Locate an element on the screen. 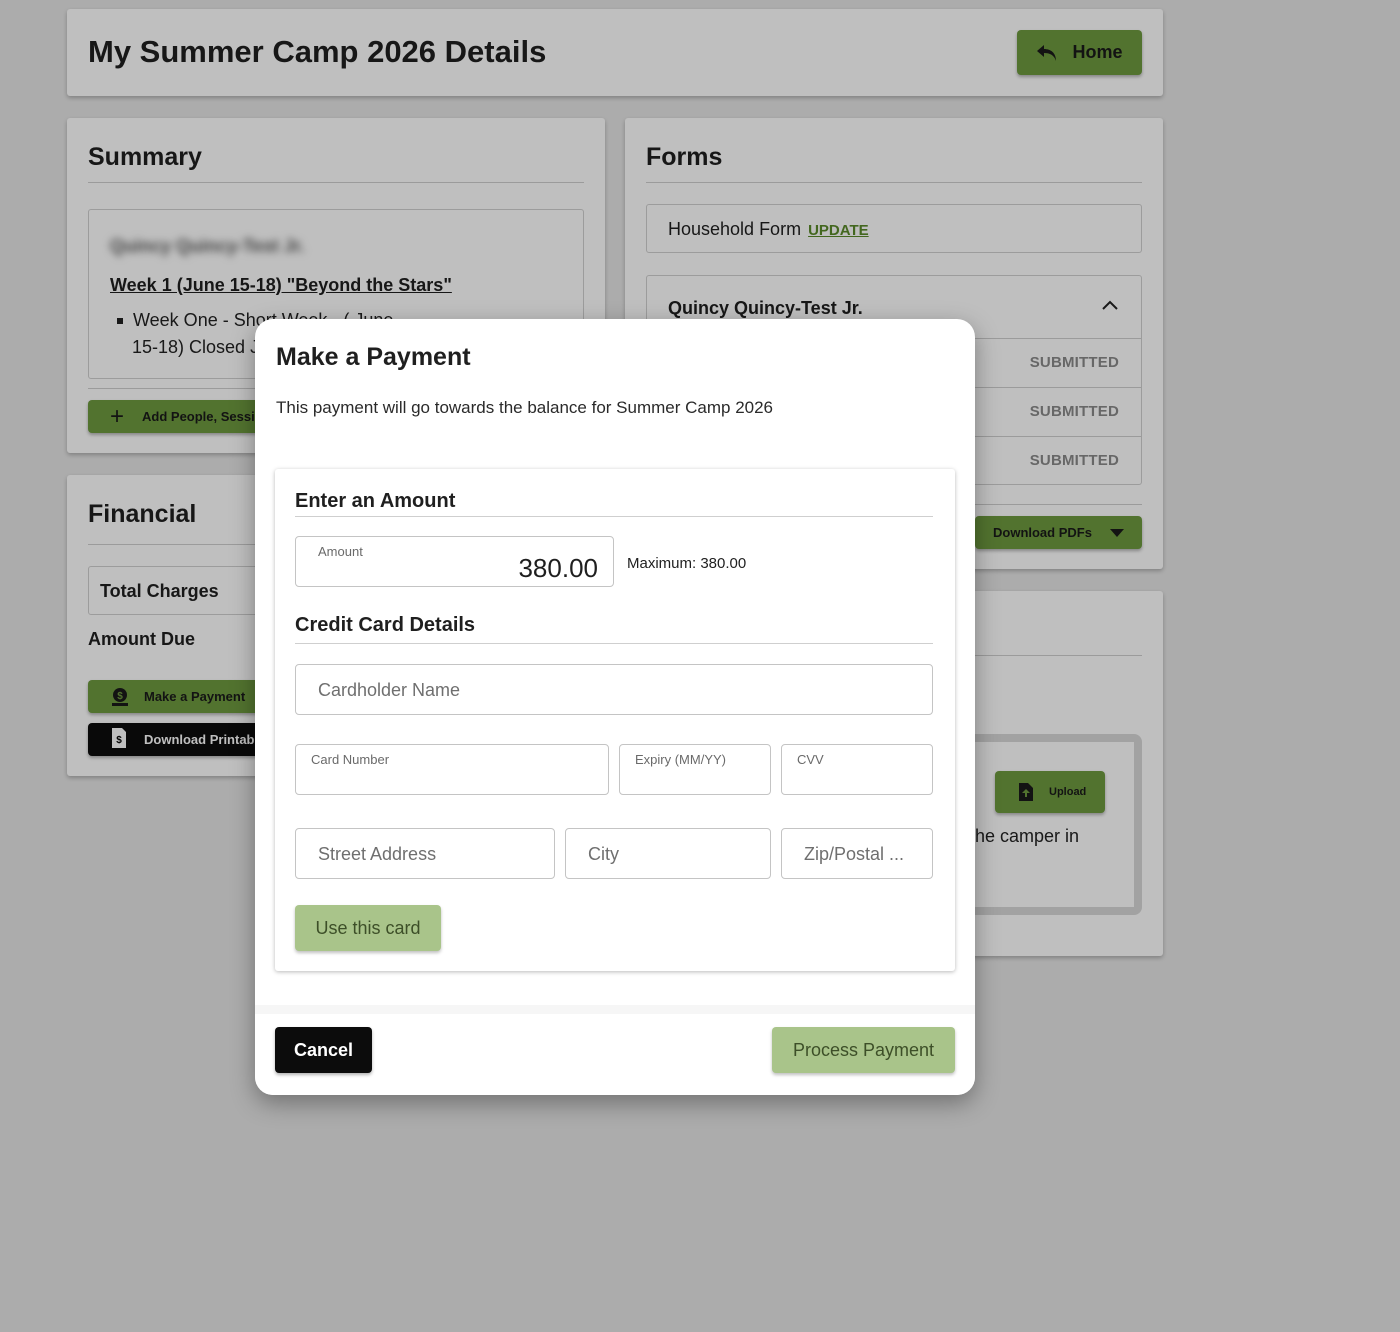 This screenshot has height=1332, width=1400. card-number-field: Card Number is located at coordinates (452, 769).